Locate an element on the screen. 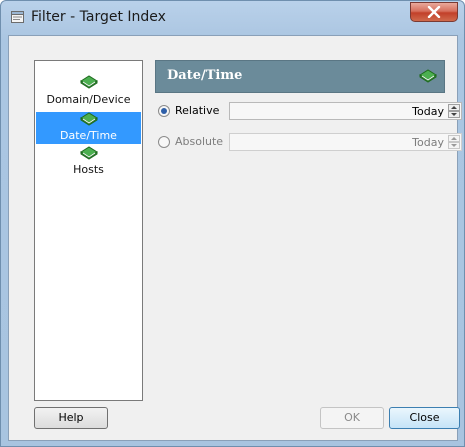 The width and height of the screenshot is (465, 447). absolute-date-spinner: Today is located at coordinates (345, 142).